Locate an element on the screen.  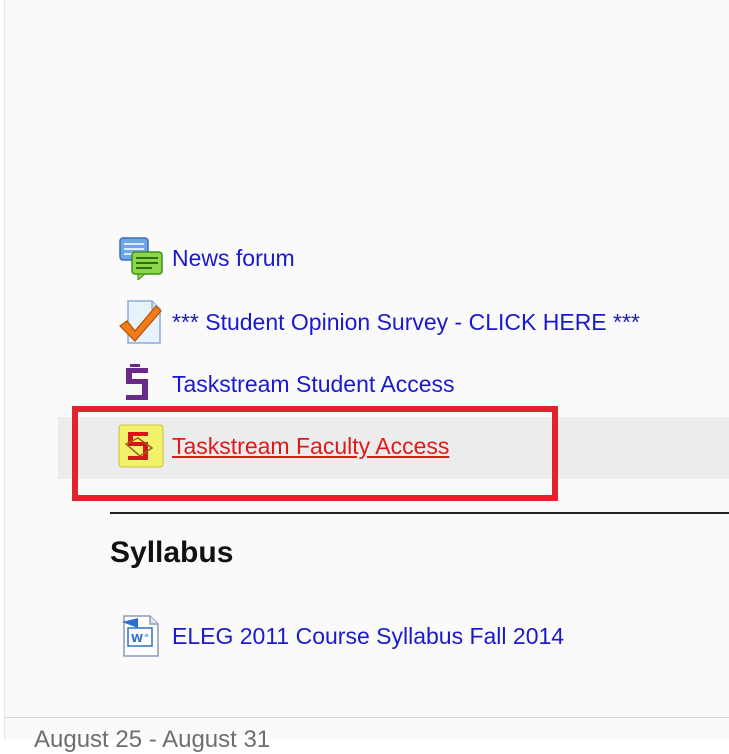
taskstream-icon is located at coordinates (141, 384).